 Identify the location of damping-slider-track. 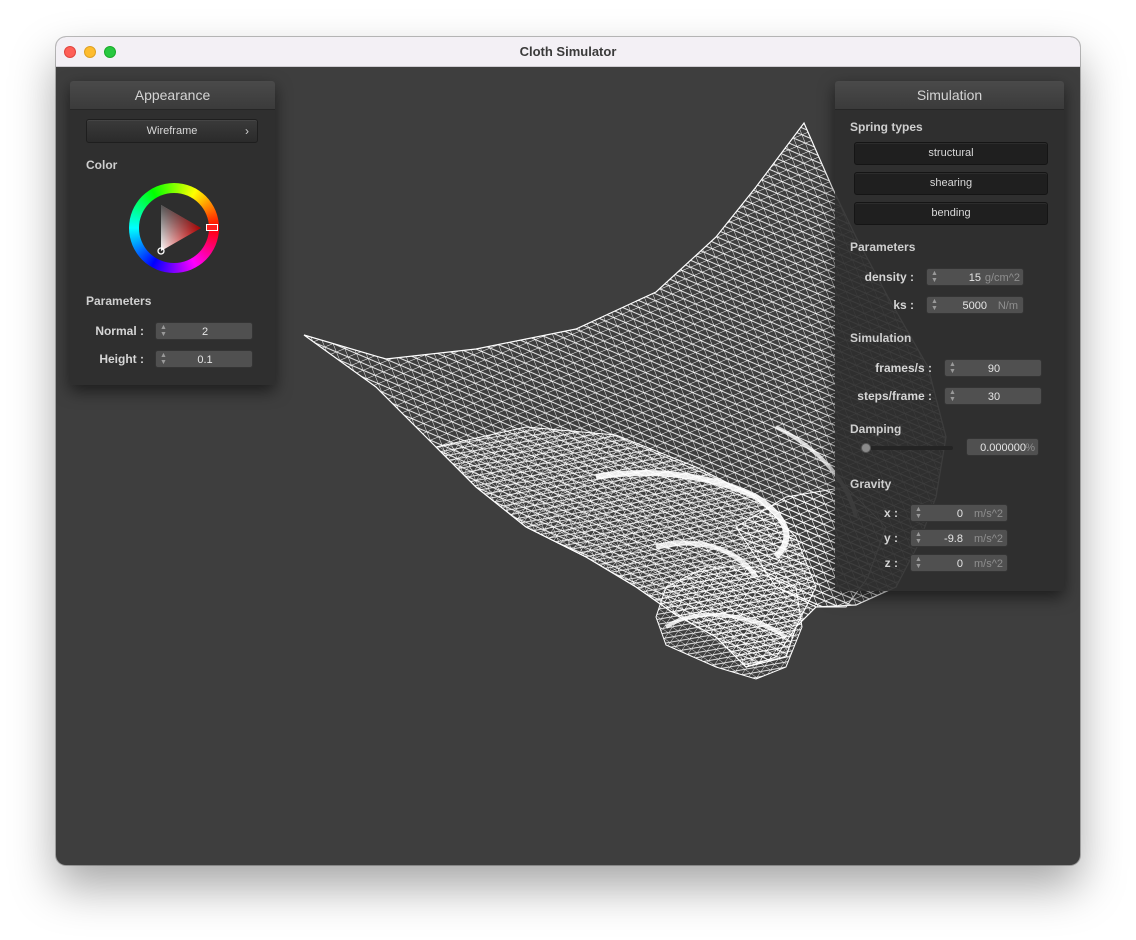
(907, 448).